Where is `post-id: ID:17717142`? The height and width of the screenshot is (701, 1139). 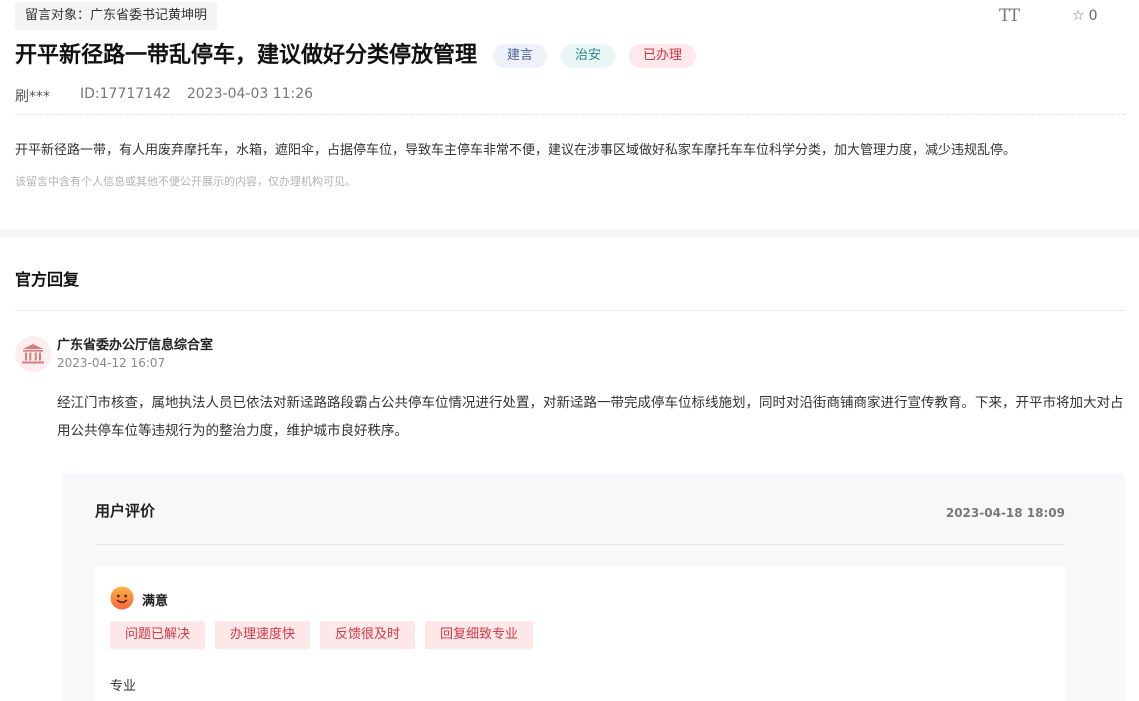 post-id: ID:17717142 is located at coordinates (125, 94).